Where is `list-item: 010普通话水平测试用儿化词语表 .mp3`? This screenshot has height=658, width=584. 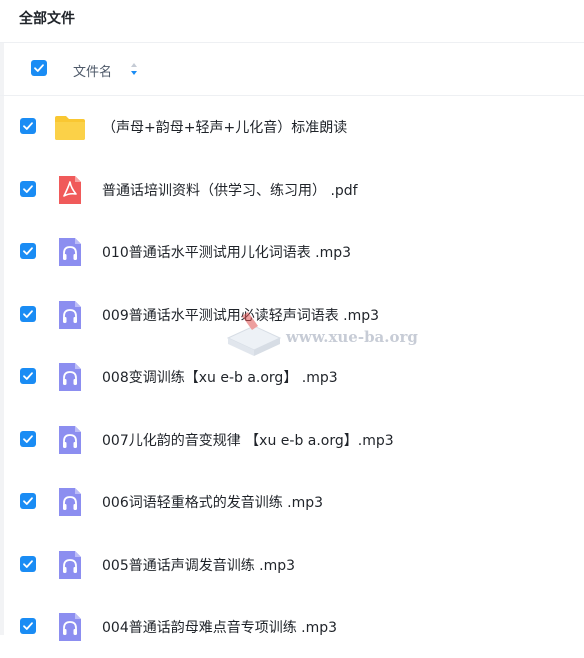
list-item: 010普通话水平测试用儿化词语表 .mp3 is located at coordinates (292, 252).